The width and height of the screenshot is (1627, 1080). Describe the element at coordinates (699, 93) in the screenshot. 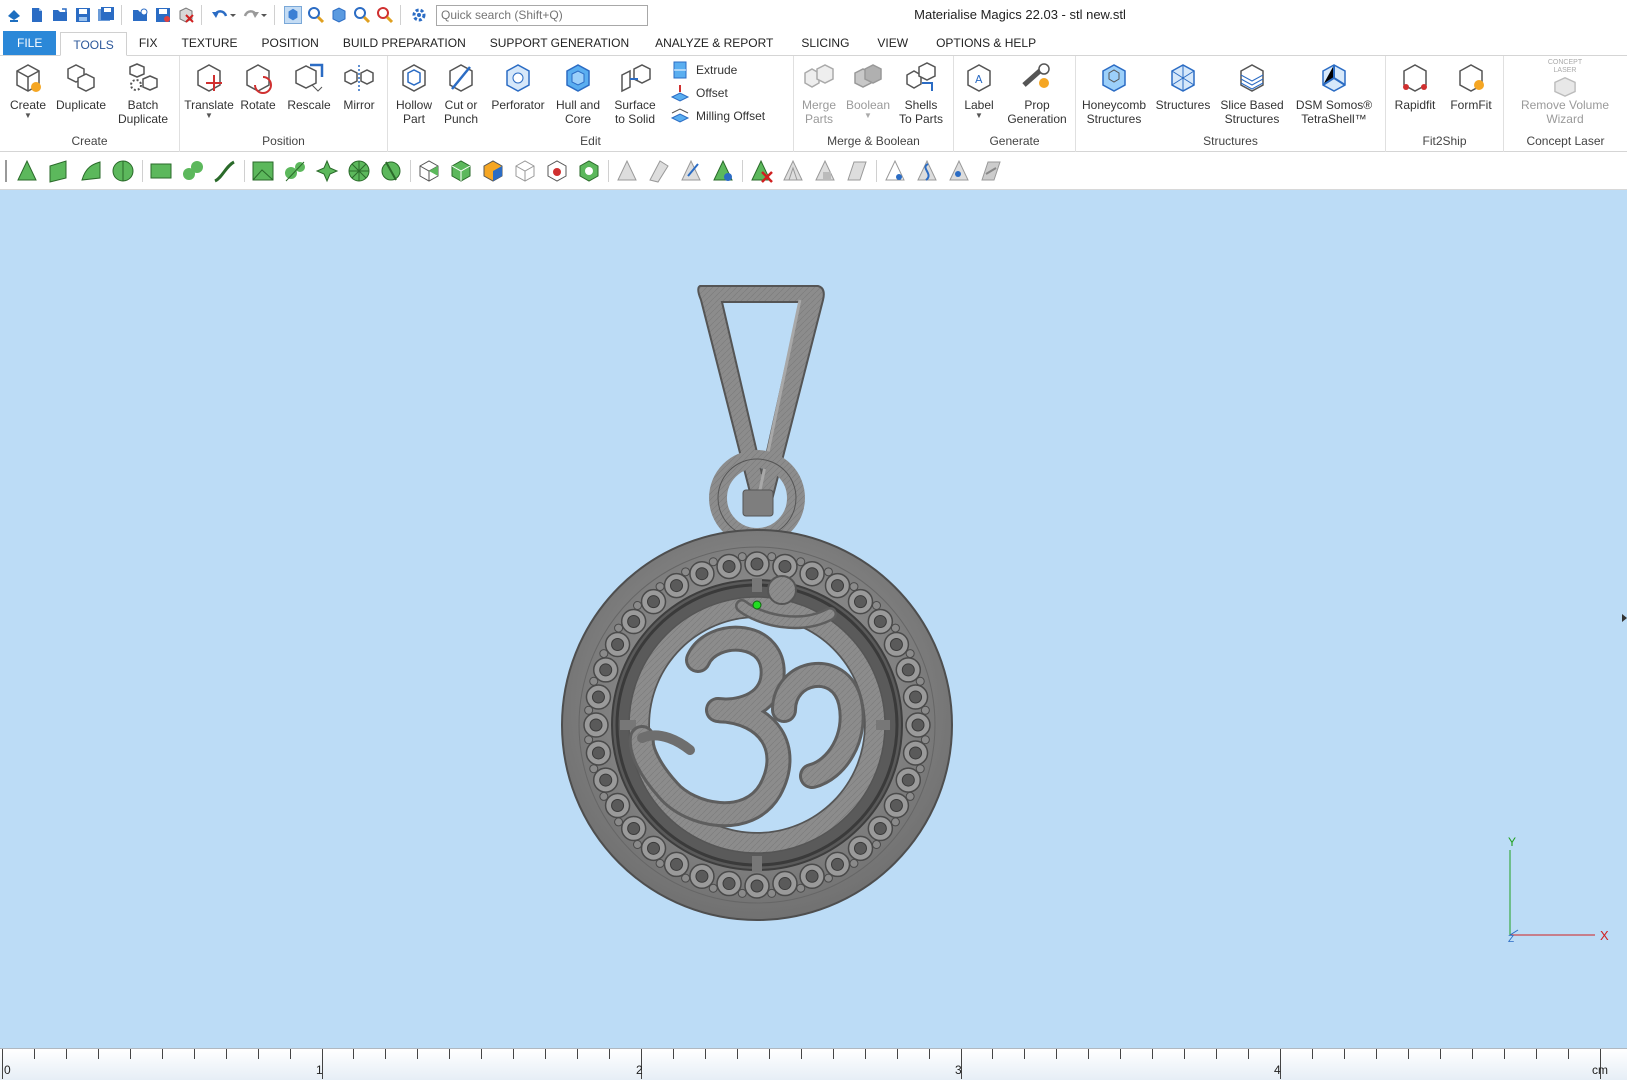

I see `offset-button: Offset` at that location.